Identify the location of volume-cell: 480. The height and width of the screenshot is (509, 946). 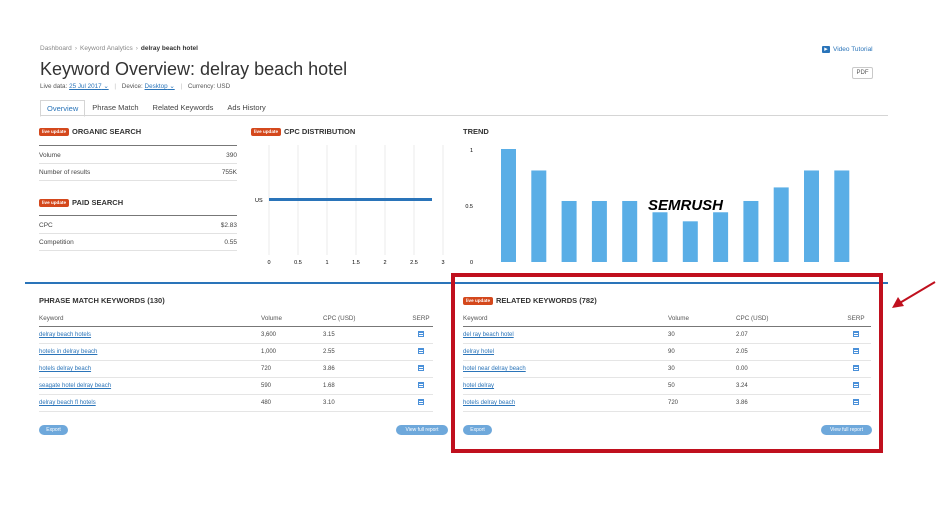
(292, 403).